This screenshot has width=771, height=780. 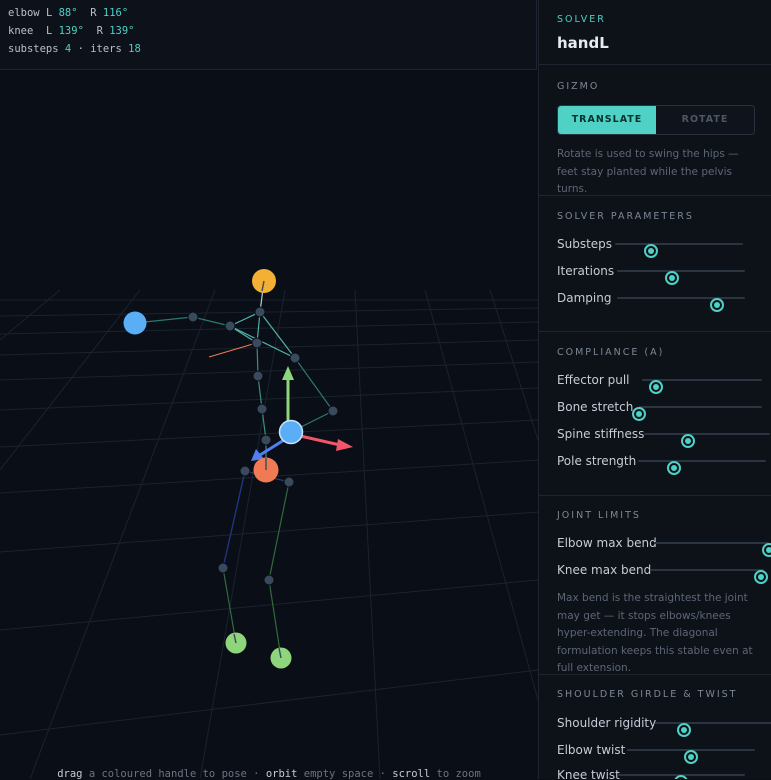 What do you see at coordinates (647, 694) in the screenshot?
I see `shoulder-title: SHOULDER GIRDLE & TWIST` at bounding box center [647, 694].